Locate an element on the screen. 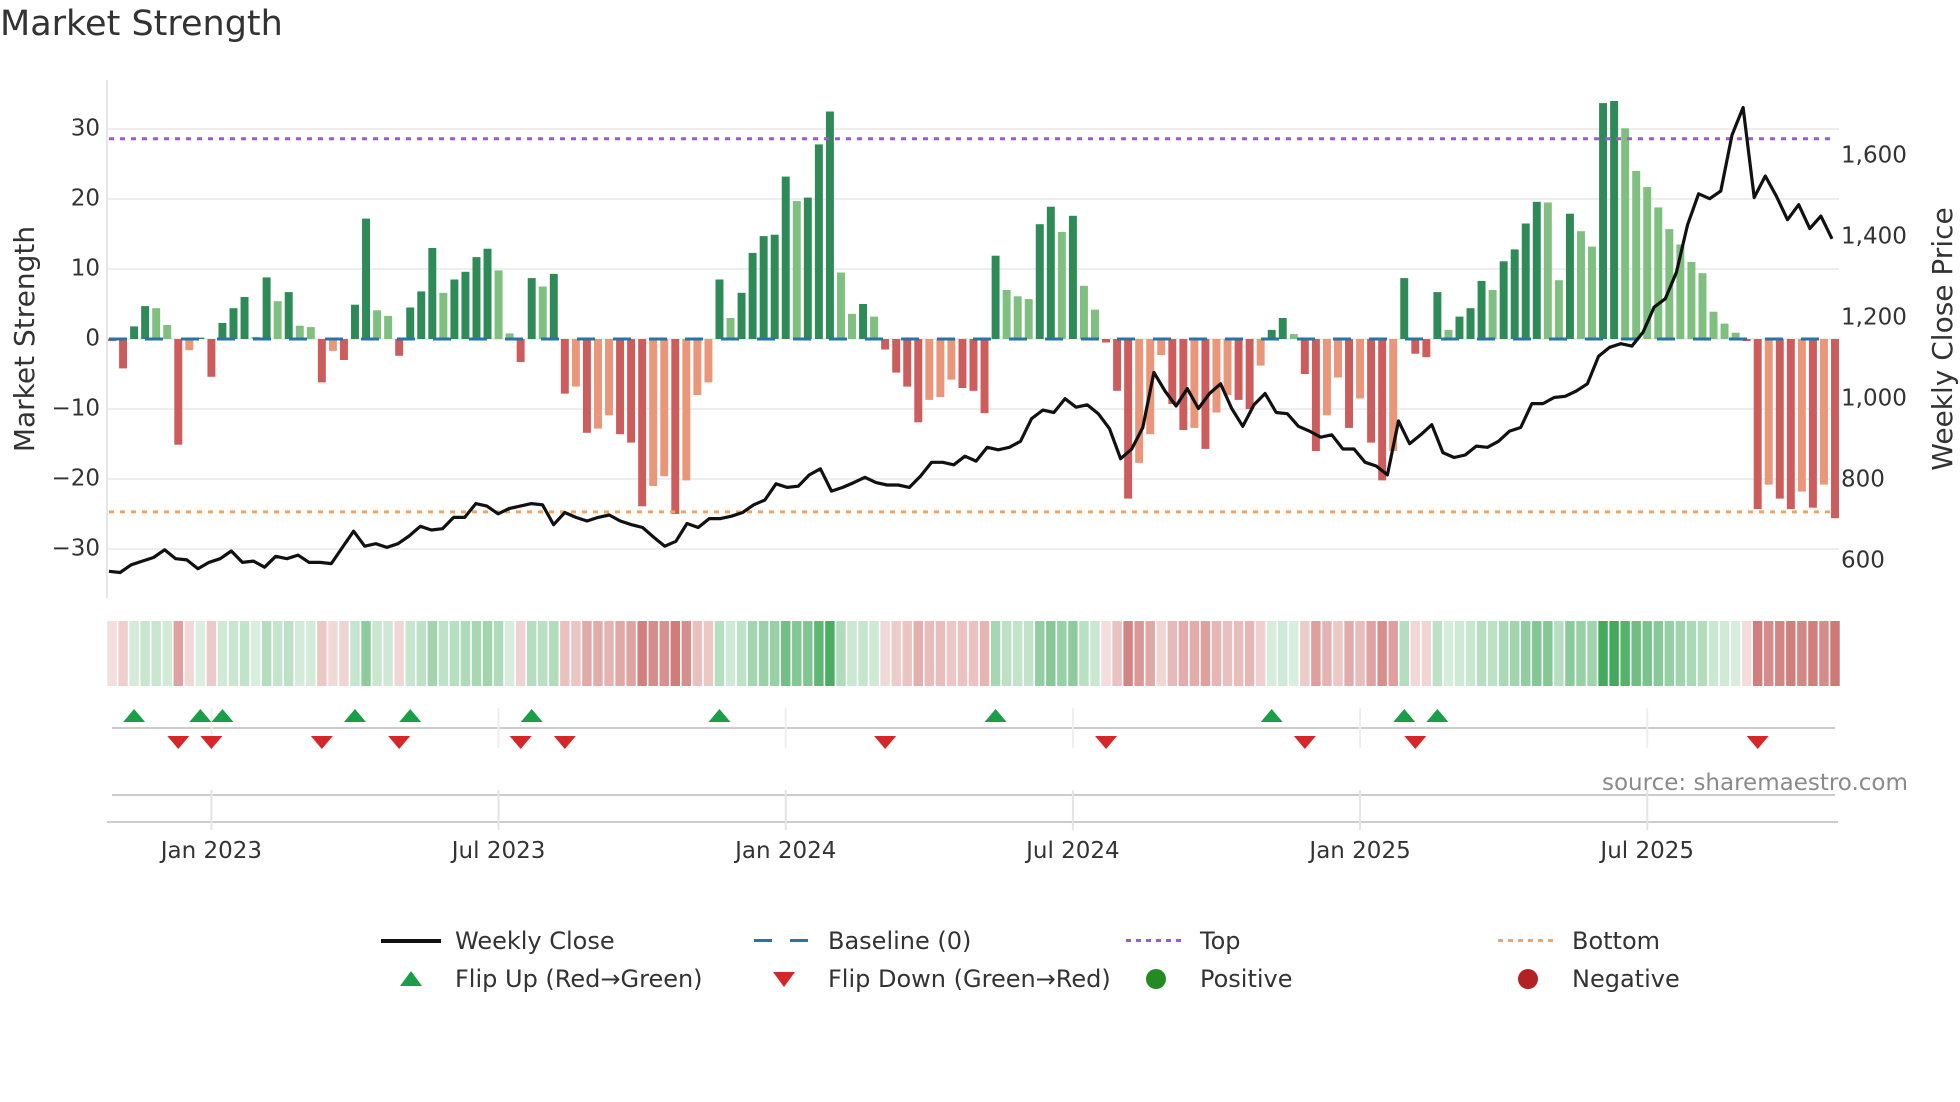 This screenshot has width=1960, height=1102. line-swatch-icon is located at coordinates (411, 941).